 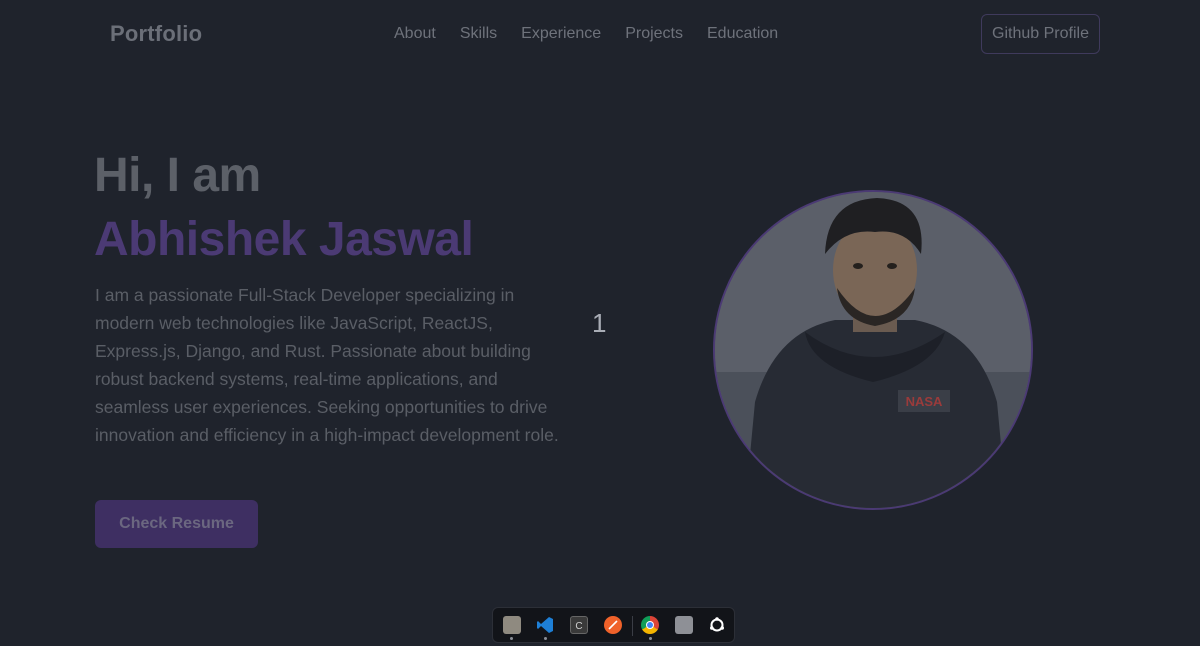 What do you see at coordinates (924, 401) in the screenshot?
I see `shirt-logo-text: NASA` at bounding box center [924, 401].